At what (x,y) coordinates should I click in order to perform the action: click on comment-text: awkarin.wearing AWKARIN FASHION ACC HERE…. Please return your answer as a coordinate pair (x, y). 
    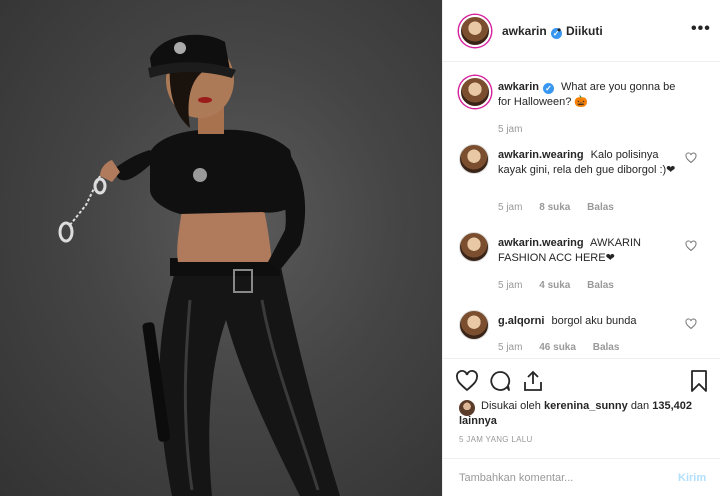
    Looking at the image, I should click on (593, 251).